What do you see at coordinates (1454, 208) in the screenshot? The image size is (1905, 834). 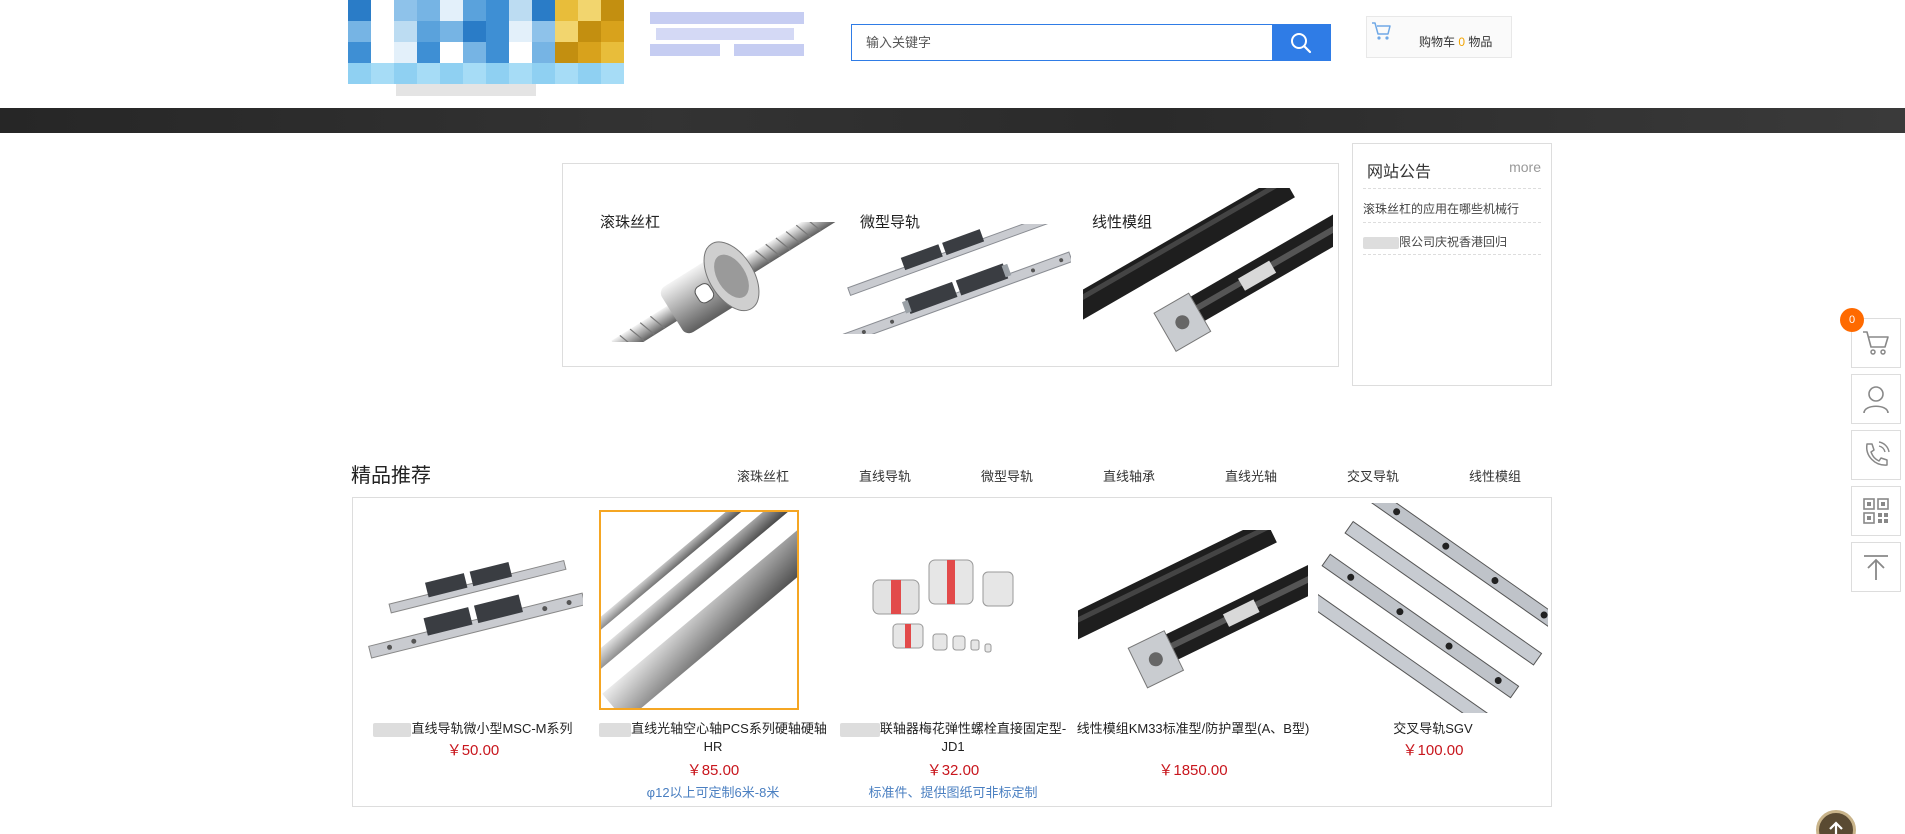 I see `notice-item: 滚珠丝杠的应用在哪些机械行` at bounding box center [1454, 208].